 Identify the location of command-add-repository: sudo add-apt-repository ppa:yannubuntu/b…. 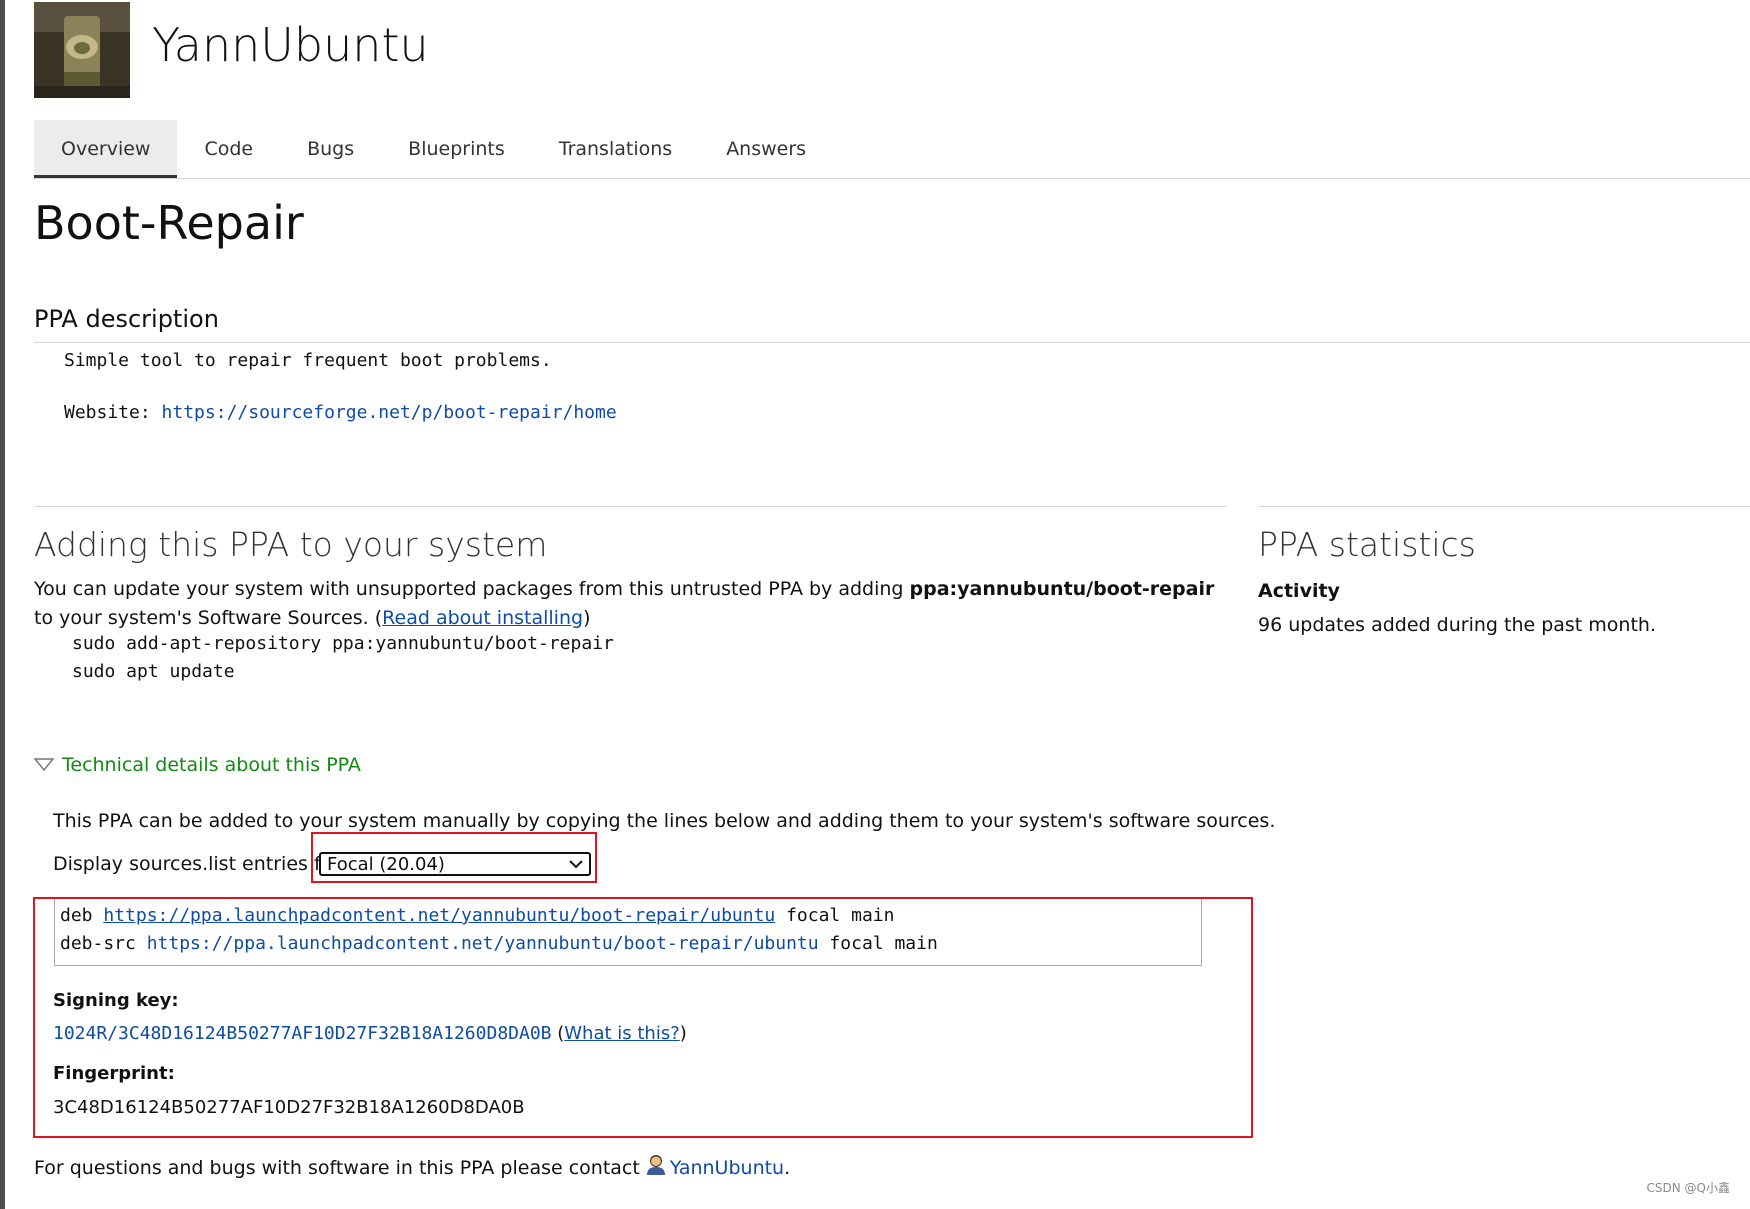
(343, 643).